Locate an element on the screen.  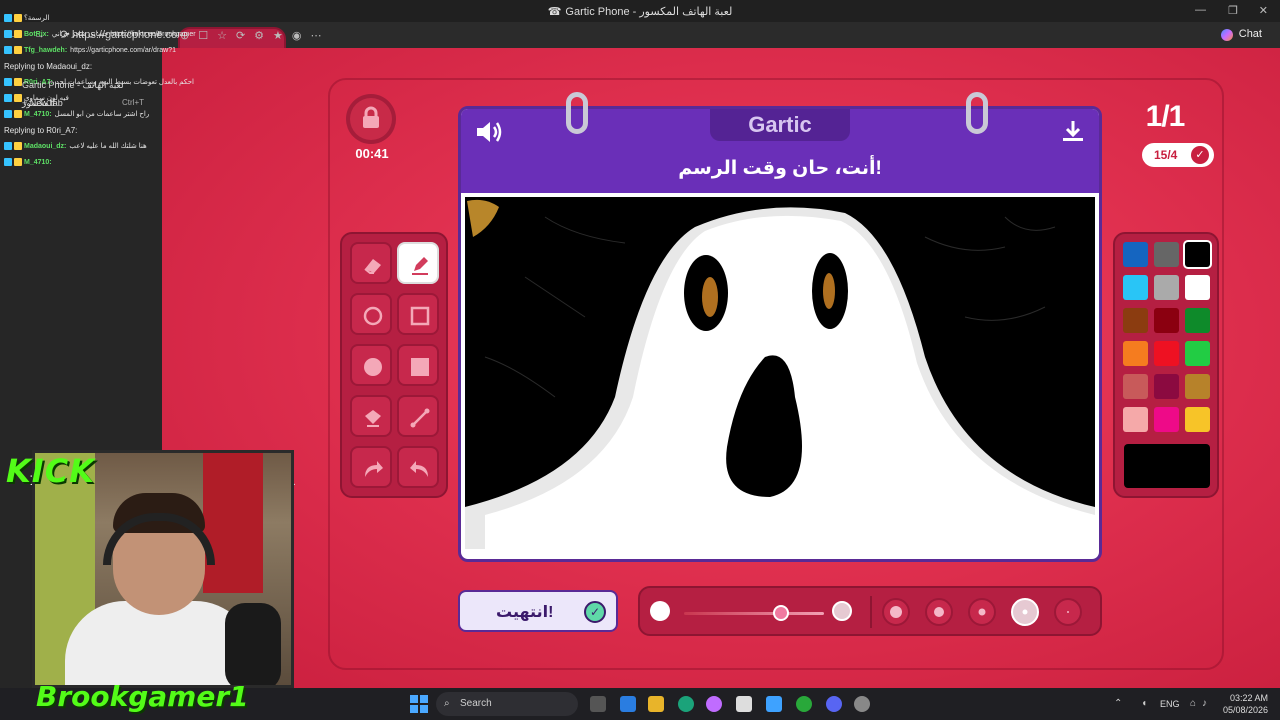
gartic-favicon-icon: ☎ is located at coordinates (554, 12).